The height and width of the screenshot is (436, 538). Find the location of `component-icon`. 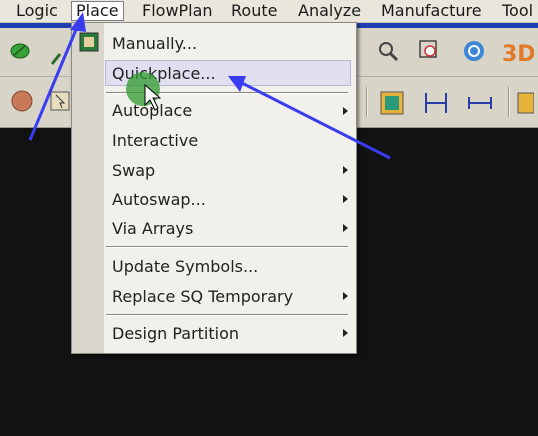

component-icon is located at coordinates (392, 103).